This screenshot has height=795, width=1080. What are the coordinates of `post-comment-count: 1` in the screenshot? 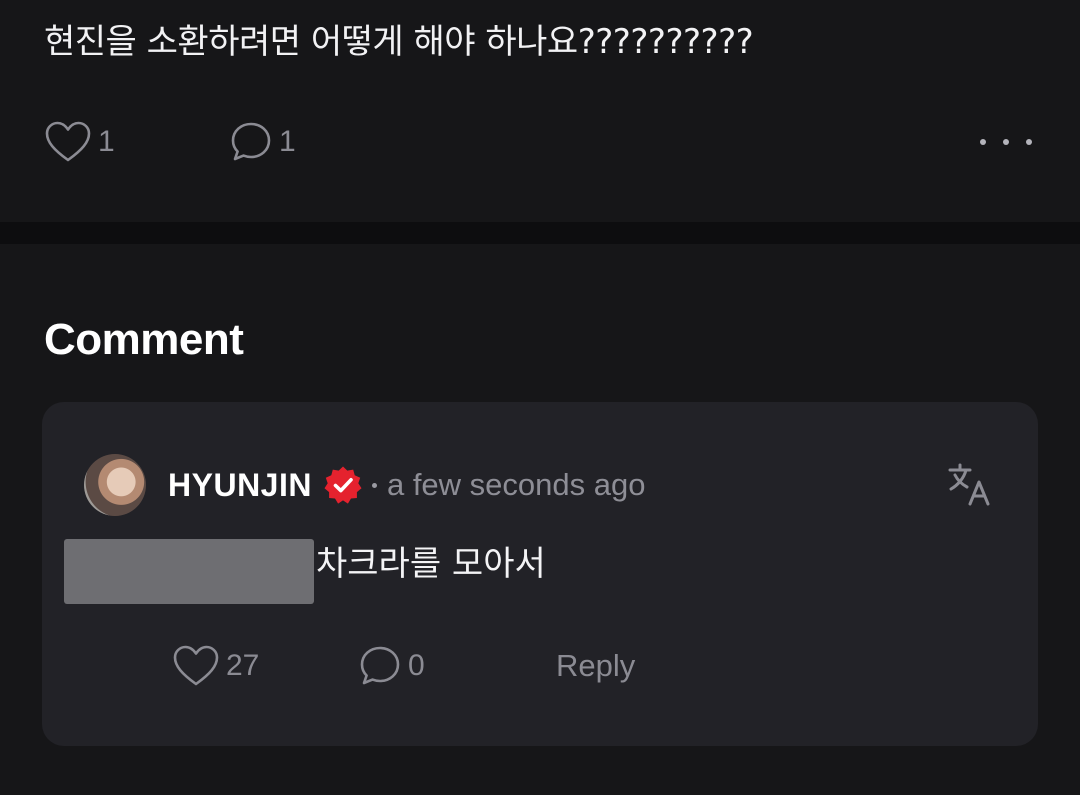 It's located at (287, 141).